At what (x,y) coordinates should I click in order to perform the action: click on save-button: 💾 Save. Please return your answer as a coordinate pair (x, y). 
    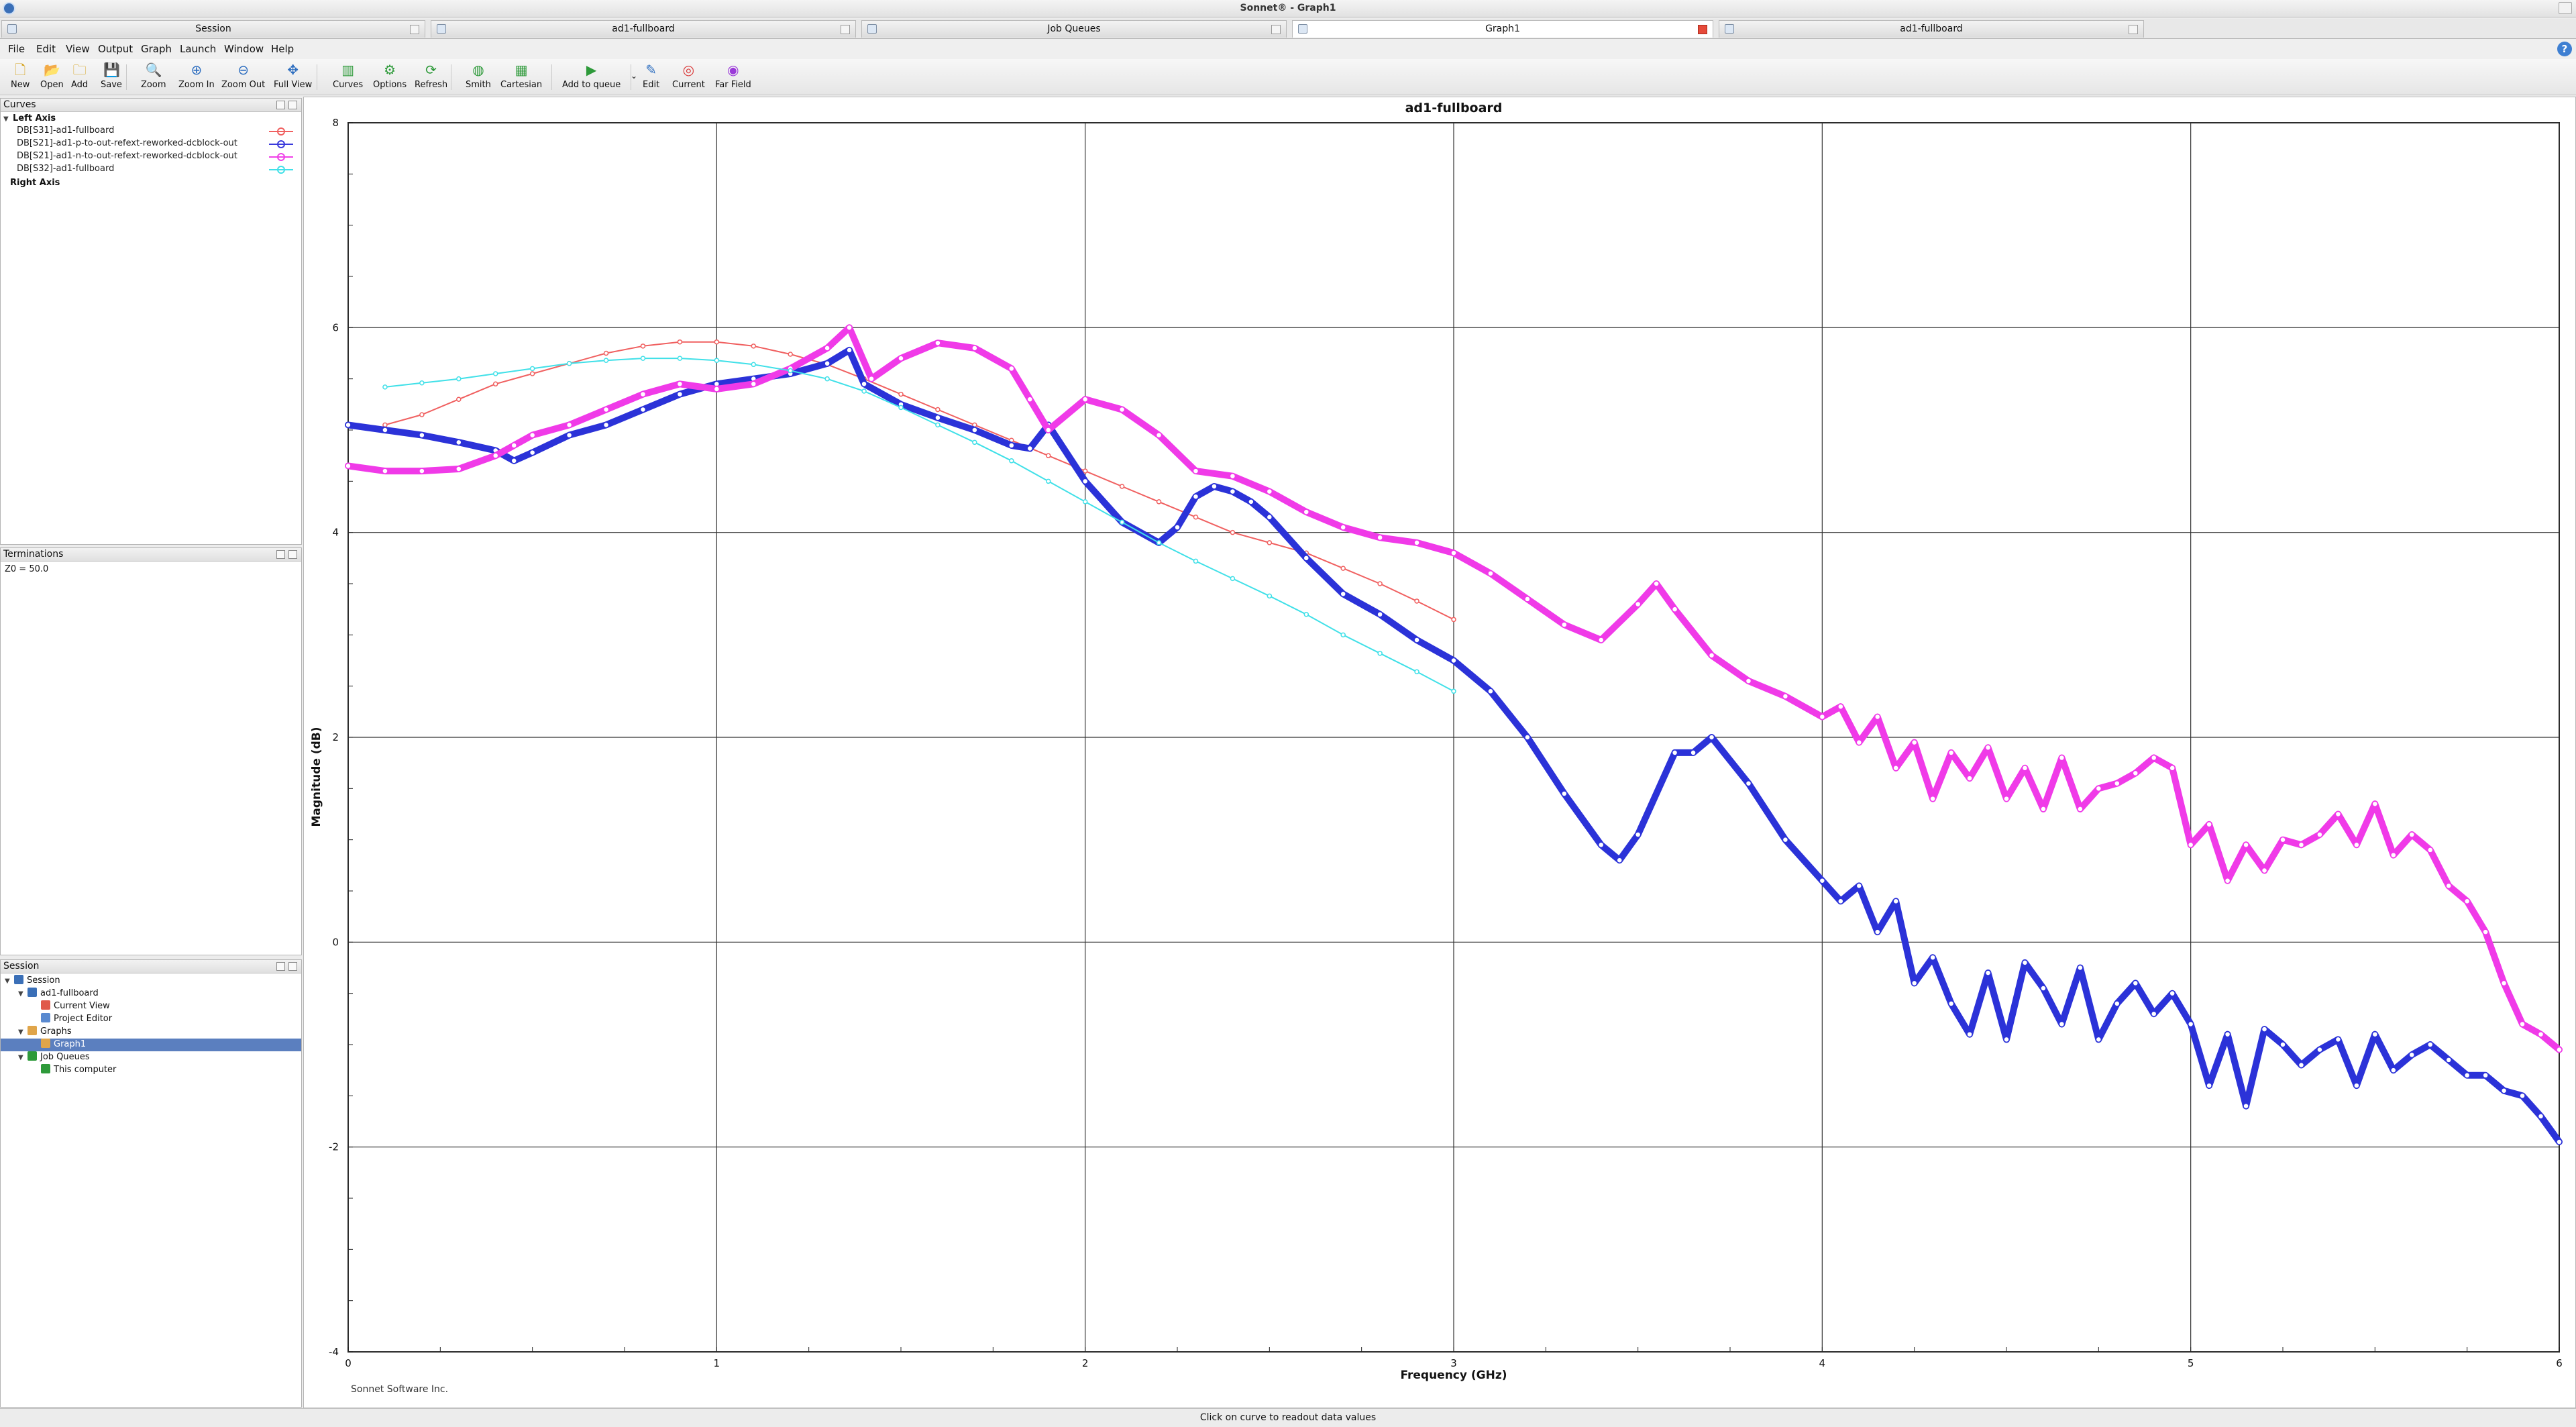
    Looking at the image, I should click on (111, 77).